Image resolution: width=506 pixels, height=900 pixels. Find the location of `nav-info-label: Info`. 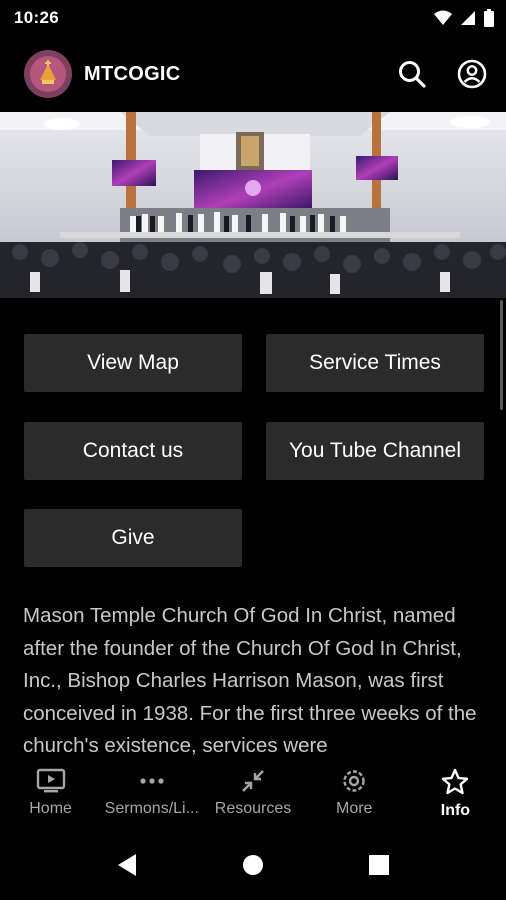

nav-info-label: Info is located at coordinates (455, 810).